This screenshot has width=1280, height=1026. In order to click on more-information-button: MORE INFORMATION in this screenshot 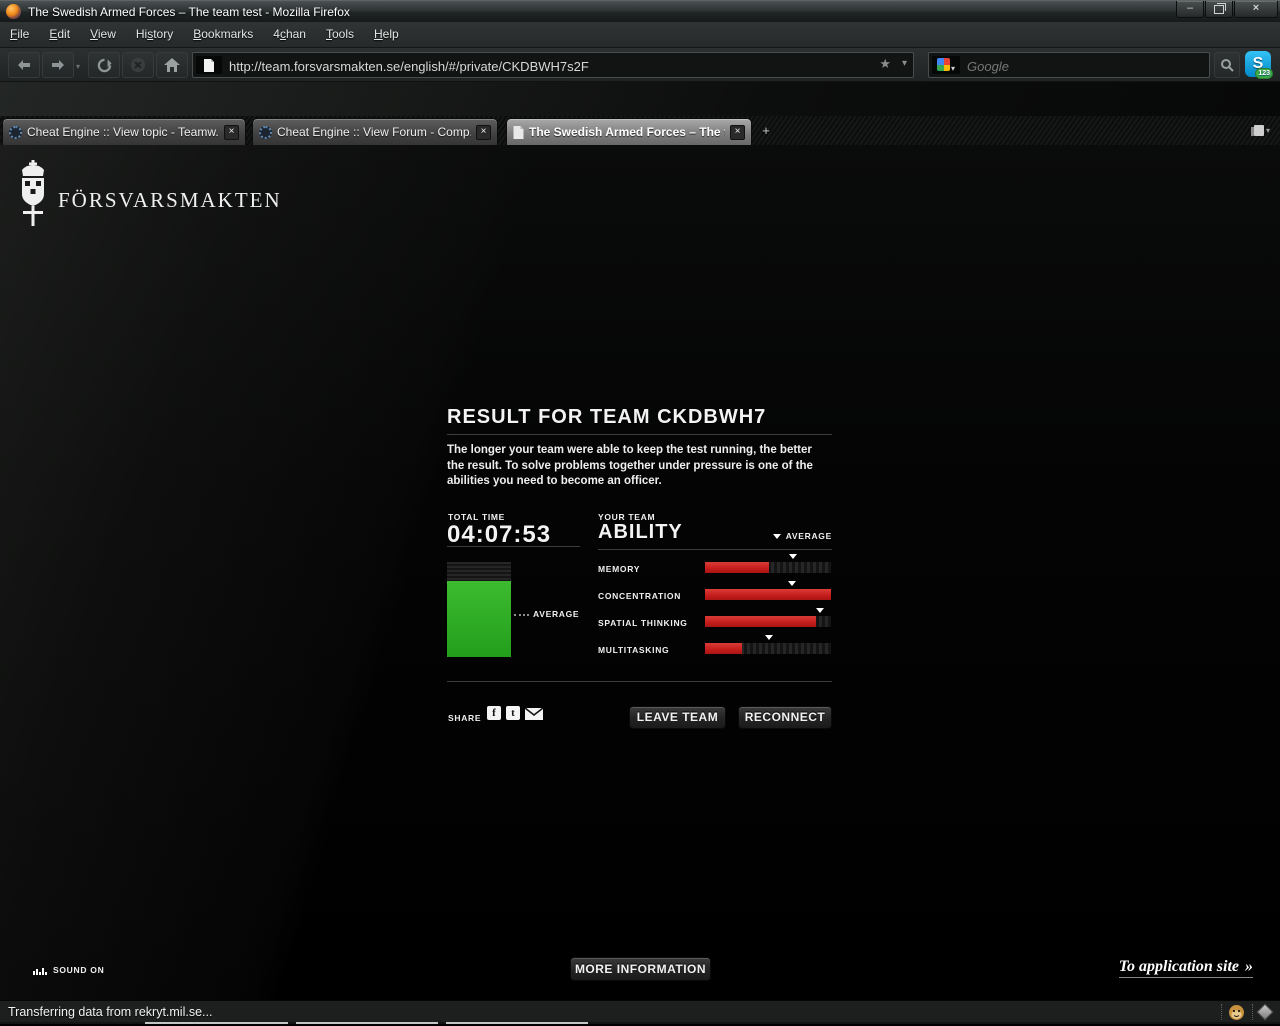, I will do `click(640, 969)`.